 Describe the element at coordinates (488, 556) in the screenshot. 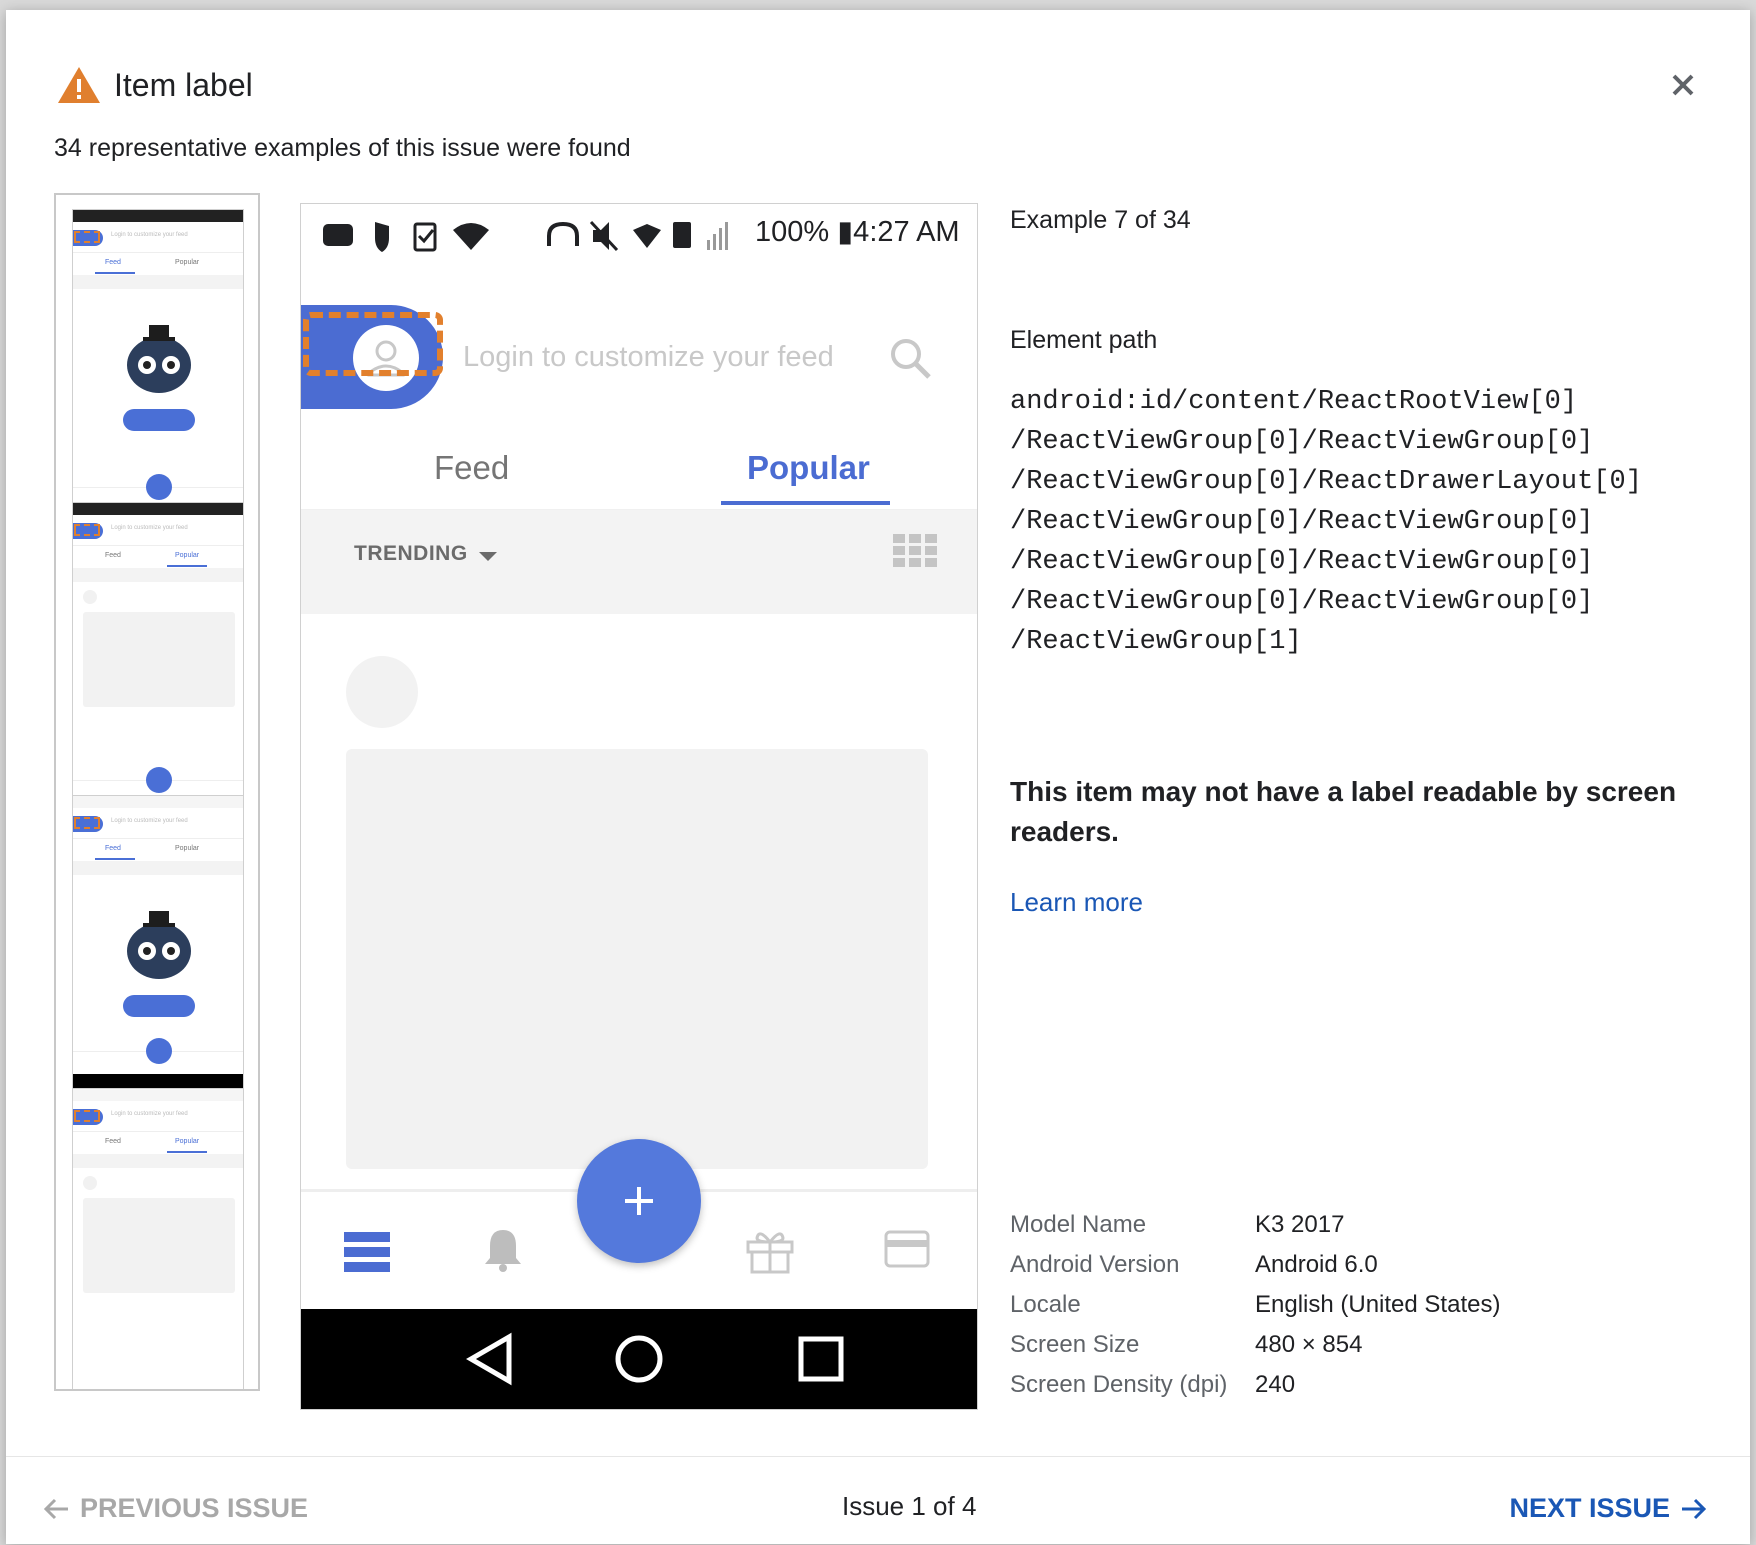

I see `chevron-down-icon` at that location.